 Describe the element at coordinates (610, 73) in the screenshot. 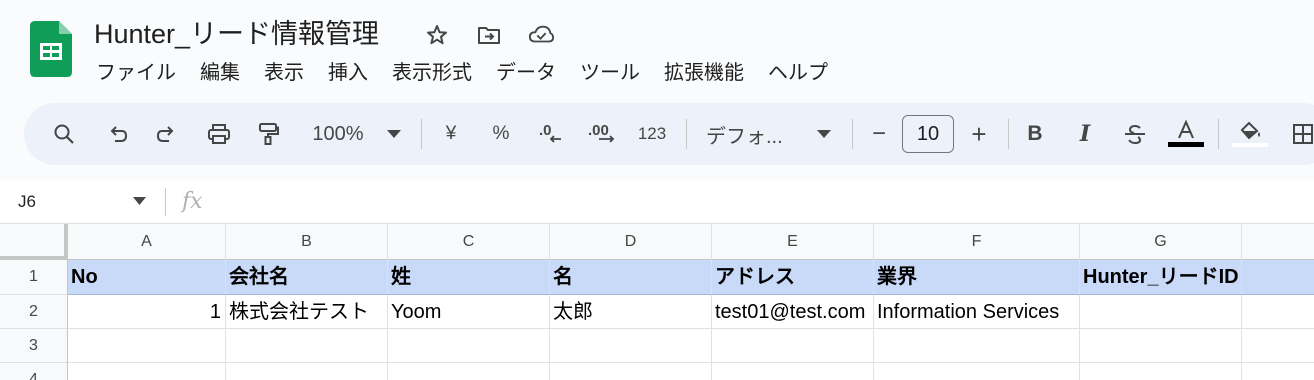

I see `menu-tools: ツール` at that location.